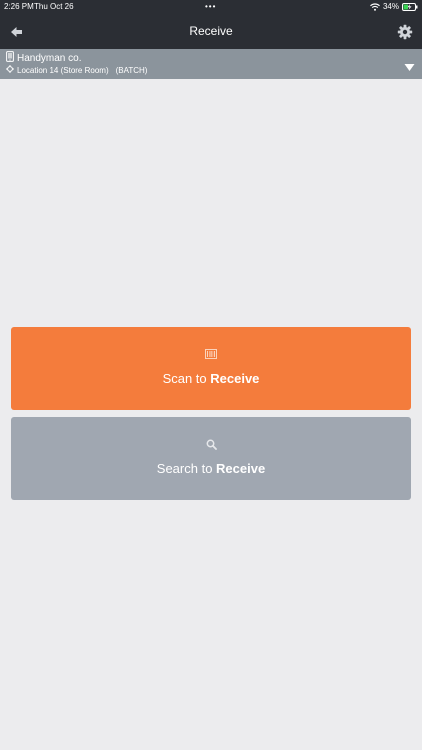  I want to click on search-icon, so click(211, 445).